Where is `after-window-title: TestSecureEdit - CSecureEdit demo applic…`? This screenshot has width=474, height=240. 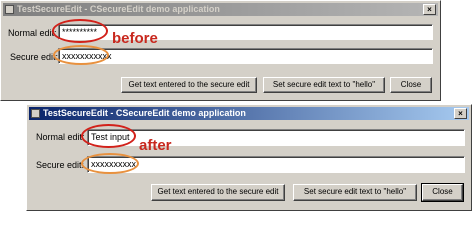
after-window-title: TestSecureEdit - CSecureEdit demo applic… is located at coordinates (144, 113).